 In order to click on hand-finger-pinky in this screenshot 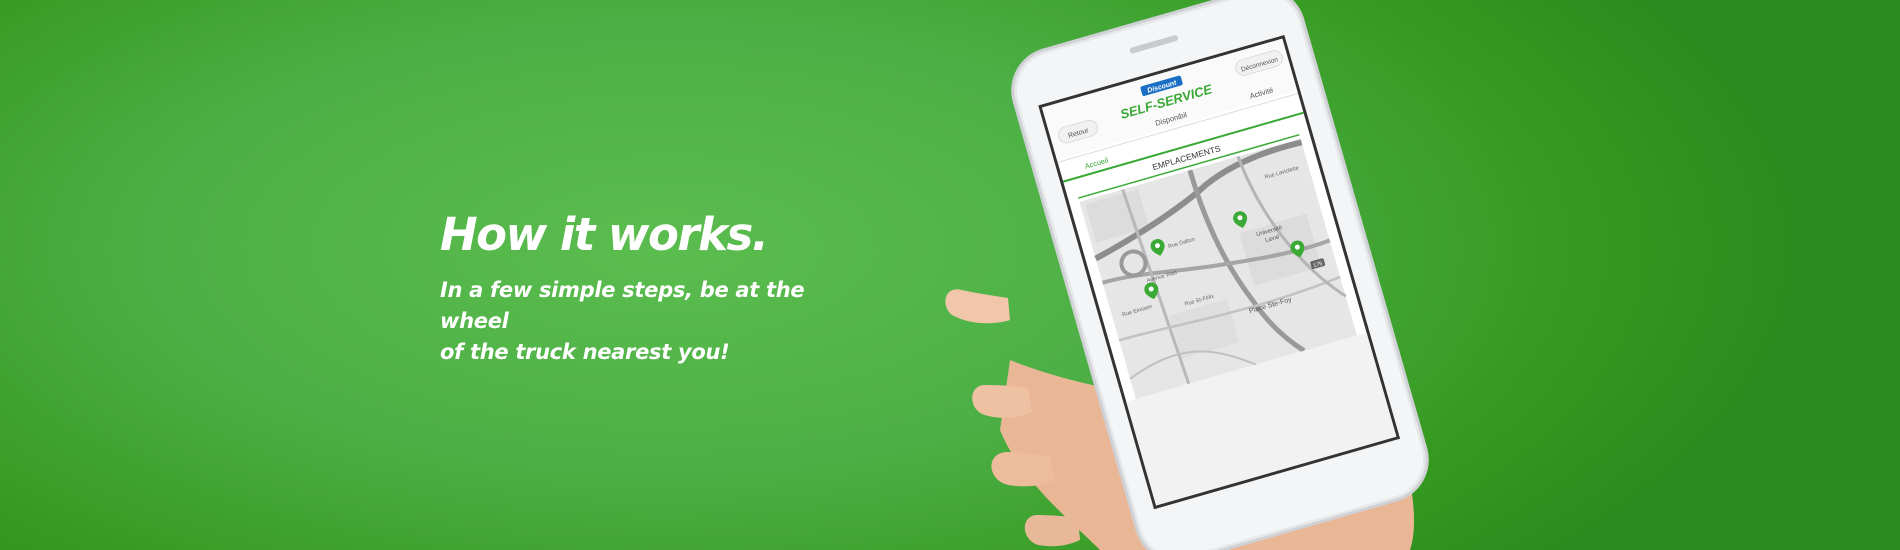, I will do `click(1052, 531)`.